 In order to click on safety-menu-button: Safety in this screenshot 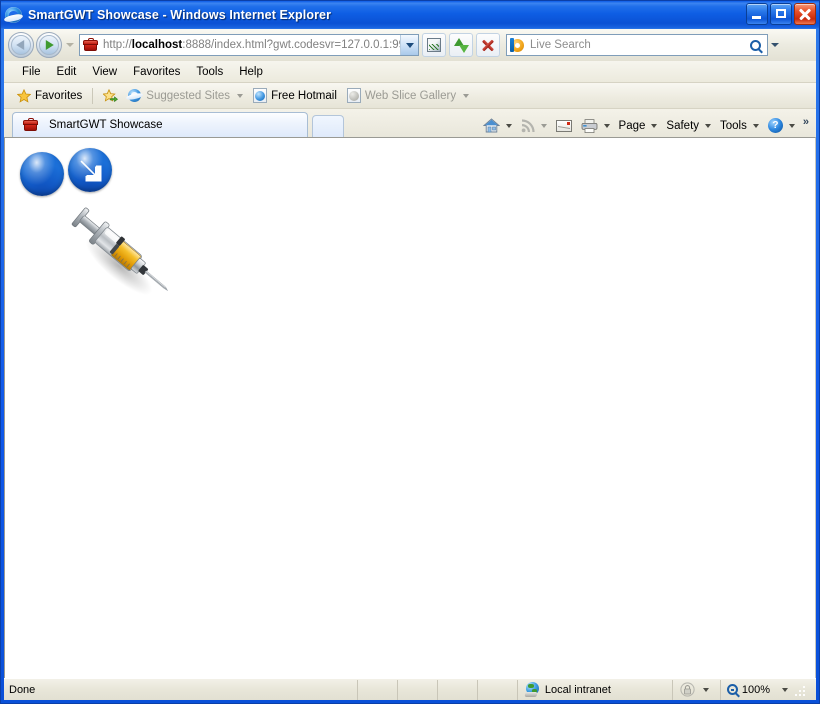, I will do `click(688, 126)`.